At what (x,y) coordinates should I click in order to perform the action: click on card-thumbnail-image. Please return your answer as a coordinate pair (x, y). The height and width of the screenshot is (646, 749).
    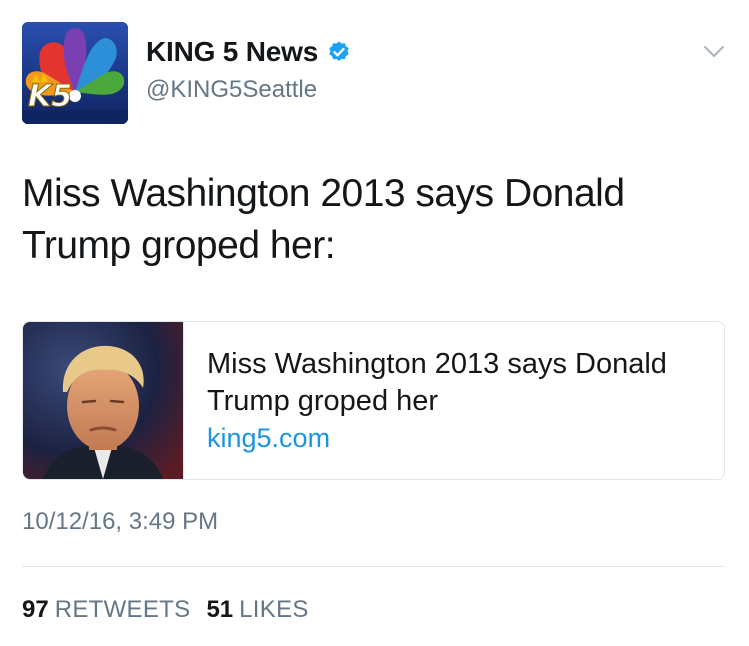
    Looking at the image, I should click on (103, 400).